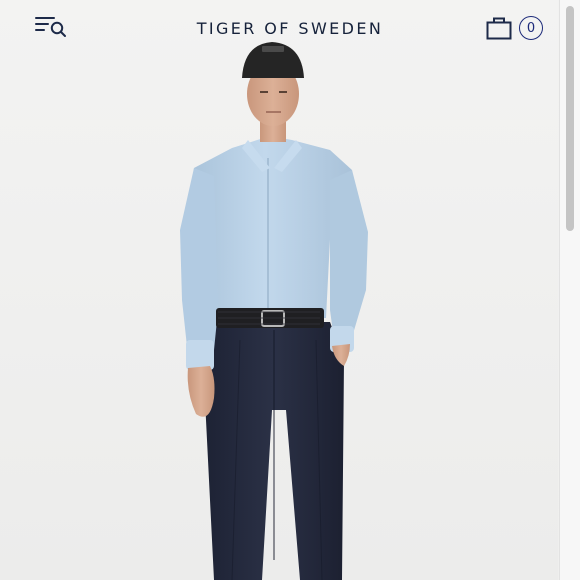  What do you see at coordinates (499, 29) in the screenshot?
I see `shopping-bag-icon` at bounding box center [499, 29].